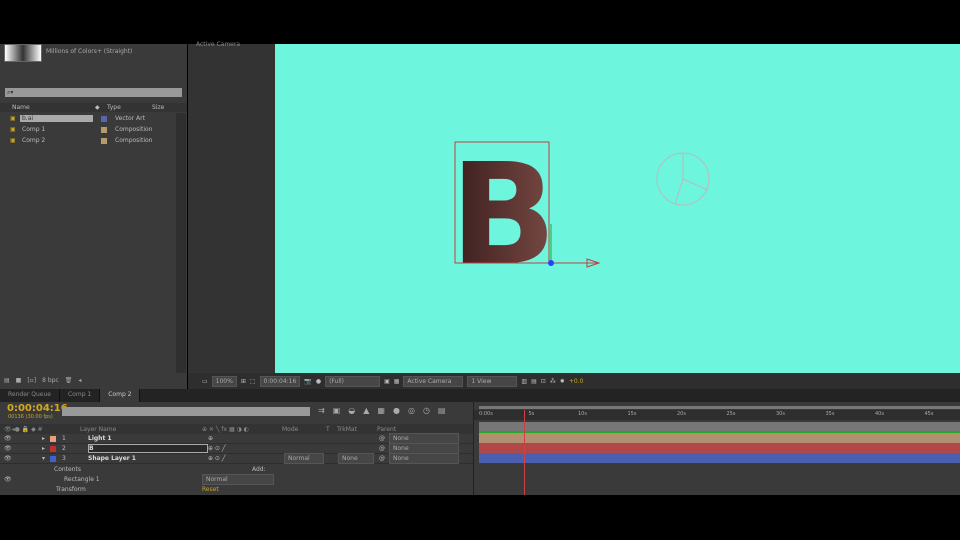 The width and height of the screenshot is (960, 540). What do you see at coordinates (442, 410) in the screenshot?
I see `render-icon: ▤` at bounding box center [442, 410].